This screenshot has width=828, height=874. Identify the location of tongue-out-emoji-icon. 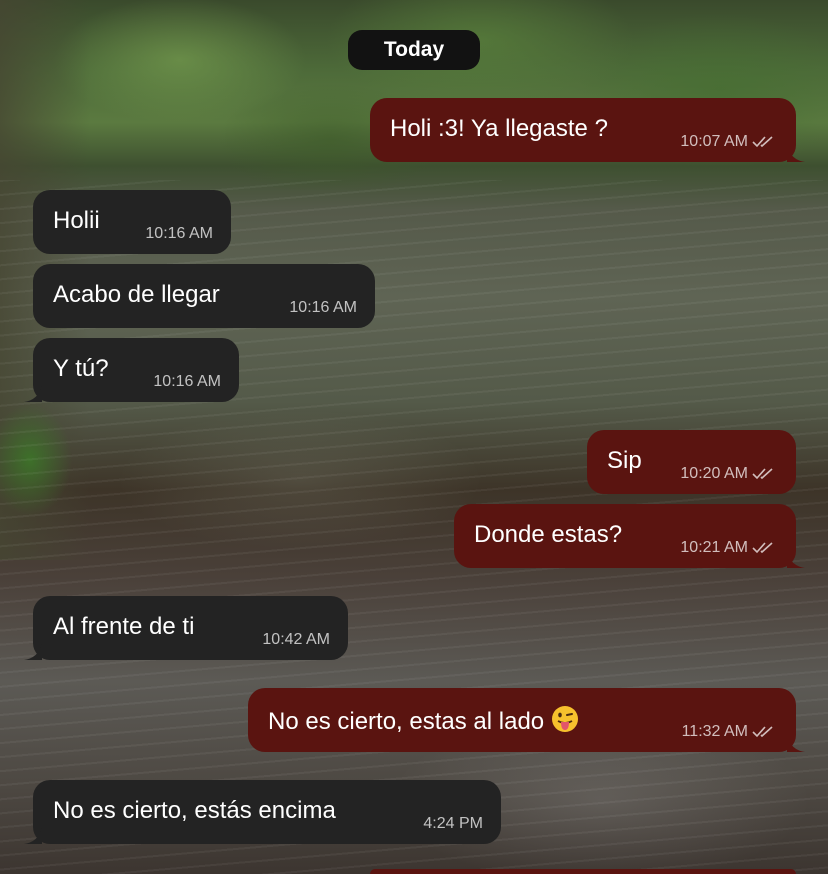
(565, 719).